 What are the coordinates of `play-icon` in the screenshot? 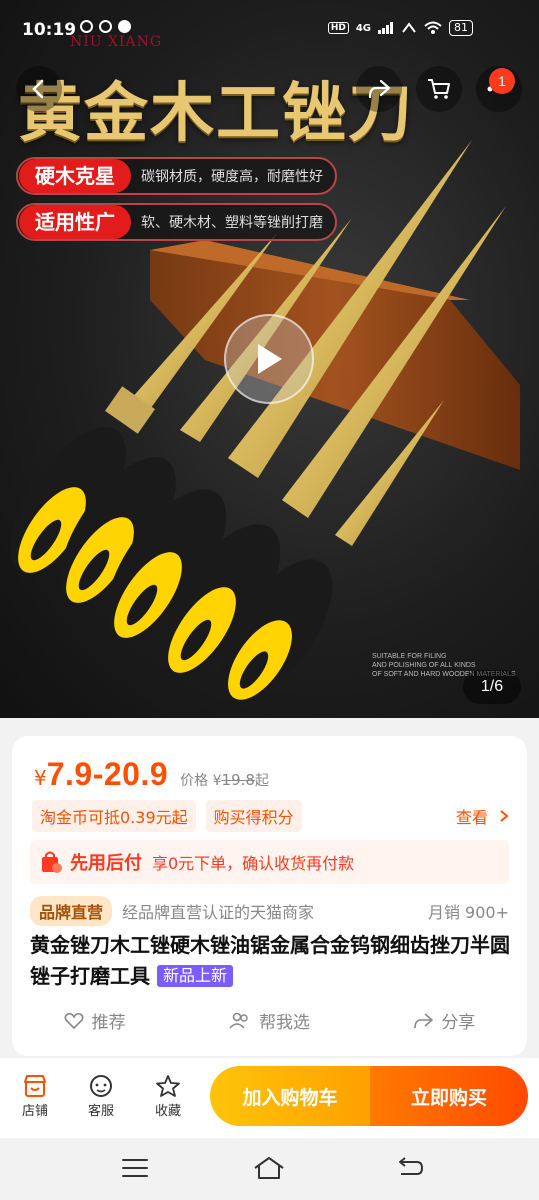 It's located at (270, 359).